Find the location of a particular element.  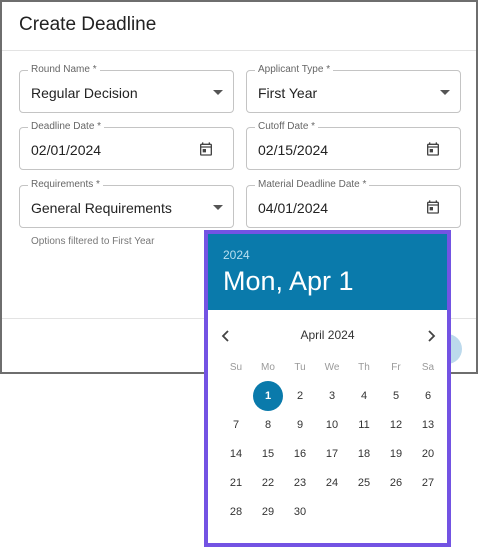

dialog-title: Create Deadline is located at coordinates (88, 24).